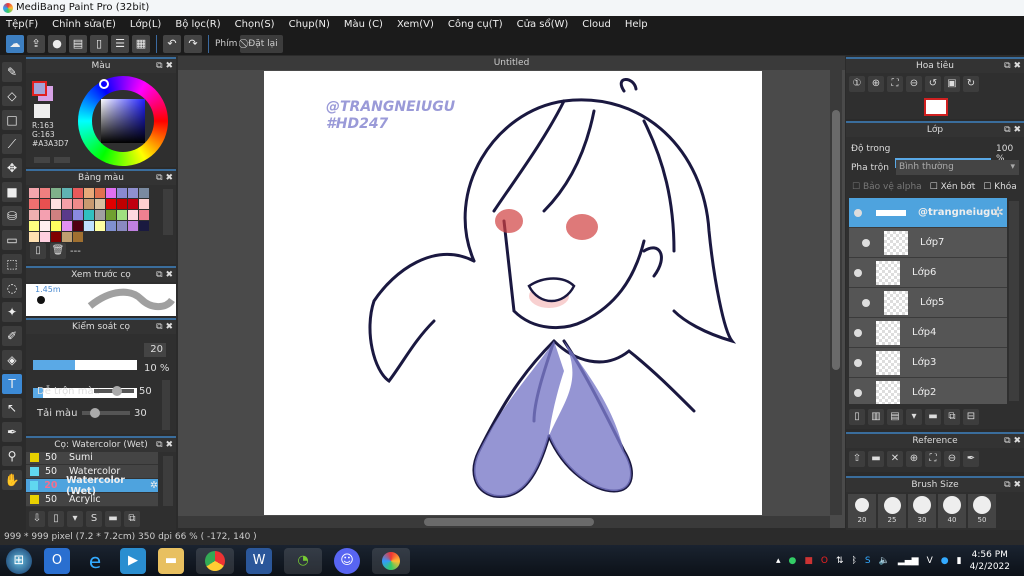 This screenshot has height=576, width=1024. I want to click on magic-wand-icon: ✦, so click(12, 312).